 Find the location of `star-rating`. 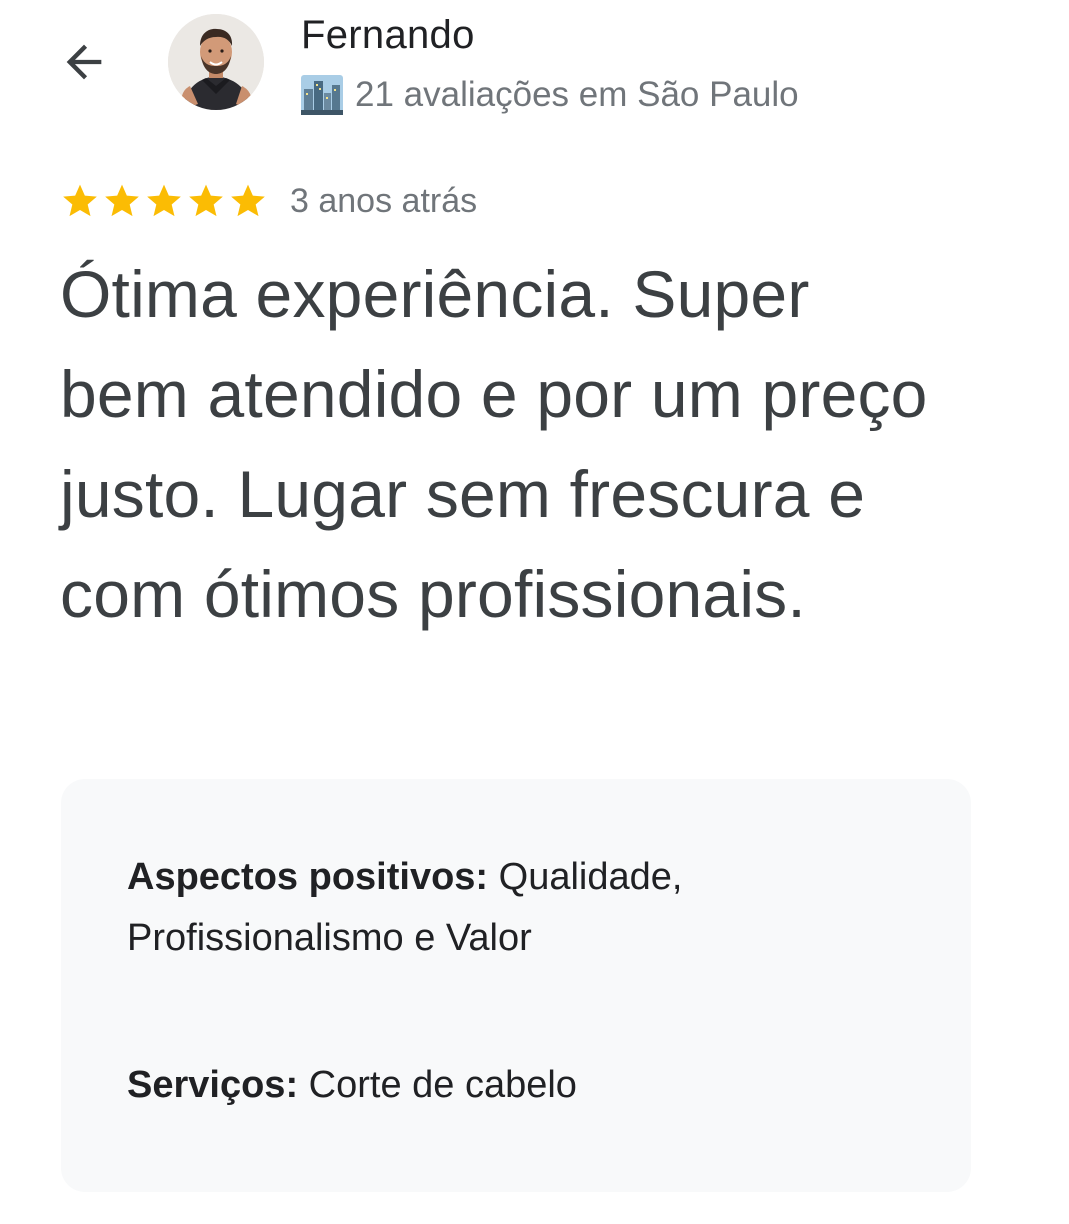

star-rating is located at coordinates (164, 201).